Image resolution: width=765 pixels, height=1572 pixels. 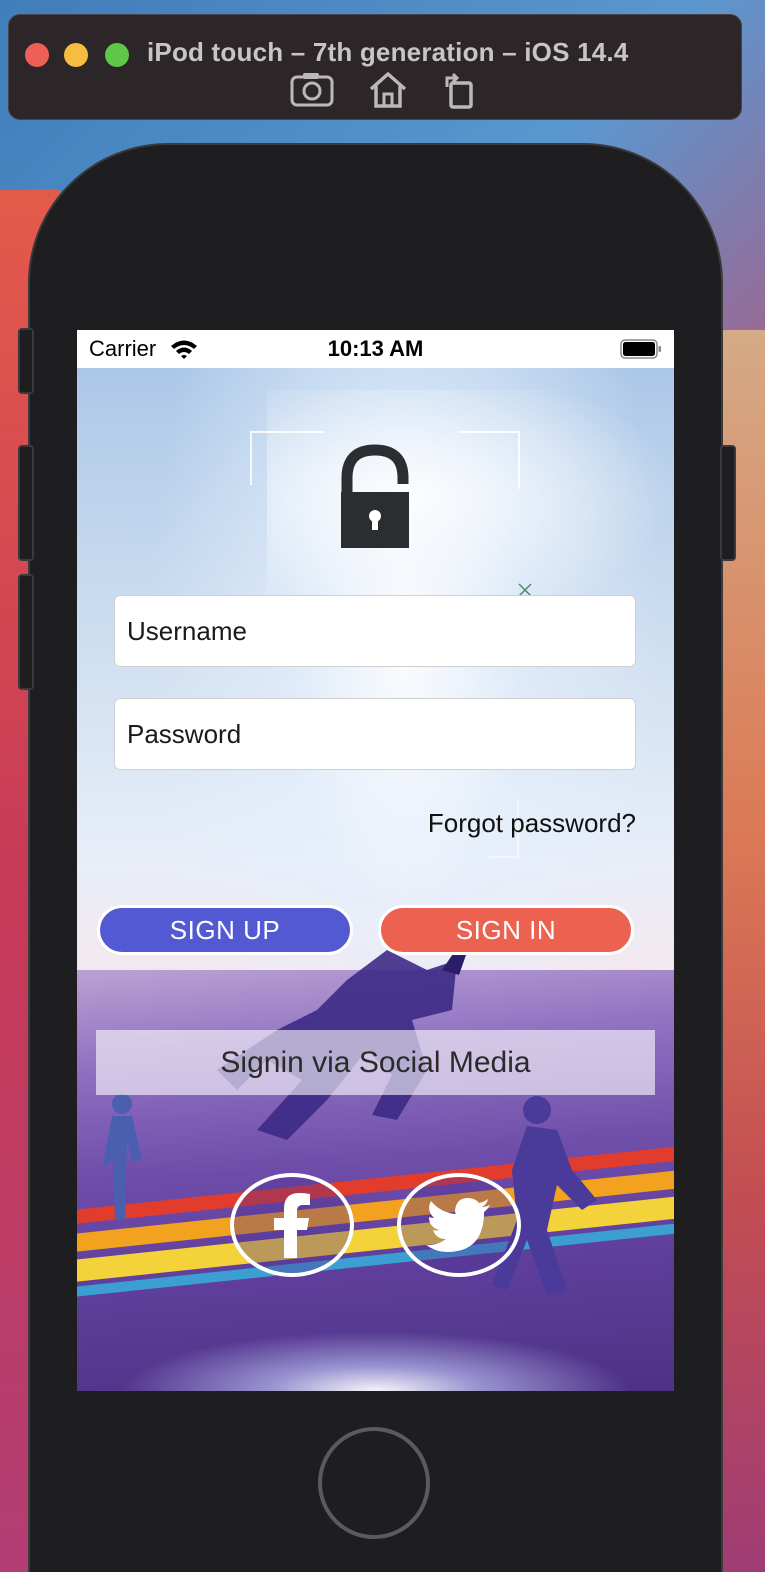 I want to click on facebook-icon, so click(x=292, y=1225).